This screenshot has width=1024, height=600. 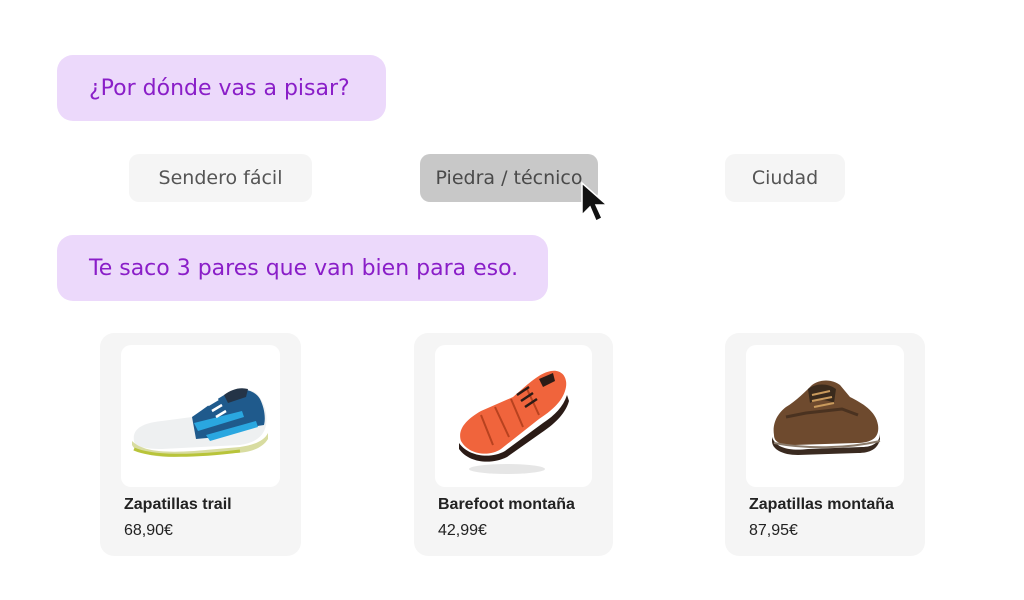 I want to click on answer-text: Te saco 3 pares que van bien para eso., so click(x=304, y=268).